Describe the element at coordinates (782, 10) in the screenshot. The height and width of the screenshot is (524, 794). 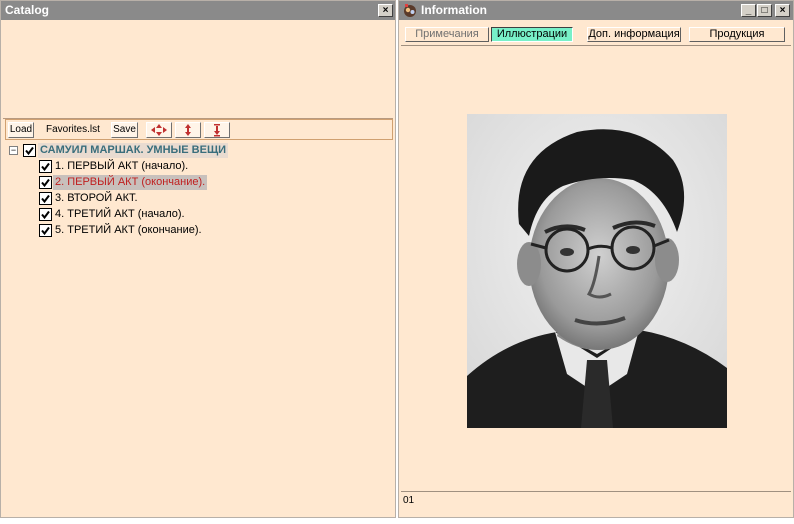
I see `information-close-button: ×` at that location.